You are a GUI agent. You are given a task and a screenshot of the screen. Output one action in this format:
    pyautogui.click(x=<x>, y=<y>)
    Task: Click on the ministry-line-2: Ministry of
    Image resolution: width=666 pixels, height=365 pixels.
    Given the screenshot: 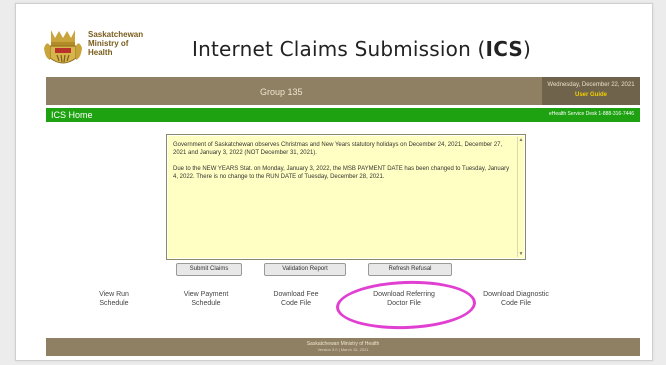 What is the action you would take?
    pyautogui.click(x=108, y=43)
    